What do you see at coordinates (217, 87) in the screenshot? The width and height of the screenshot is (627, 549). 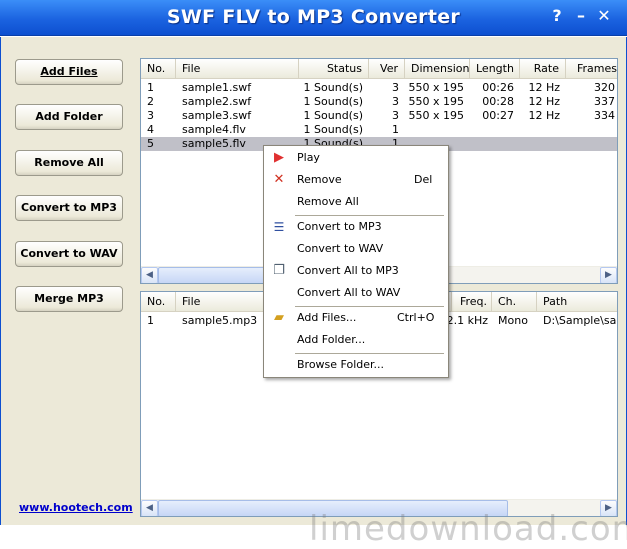 I see `cell-file: sample1.swf` at bounding box center [217, 87].